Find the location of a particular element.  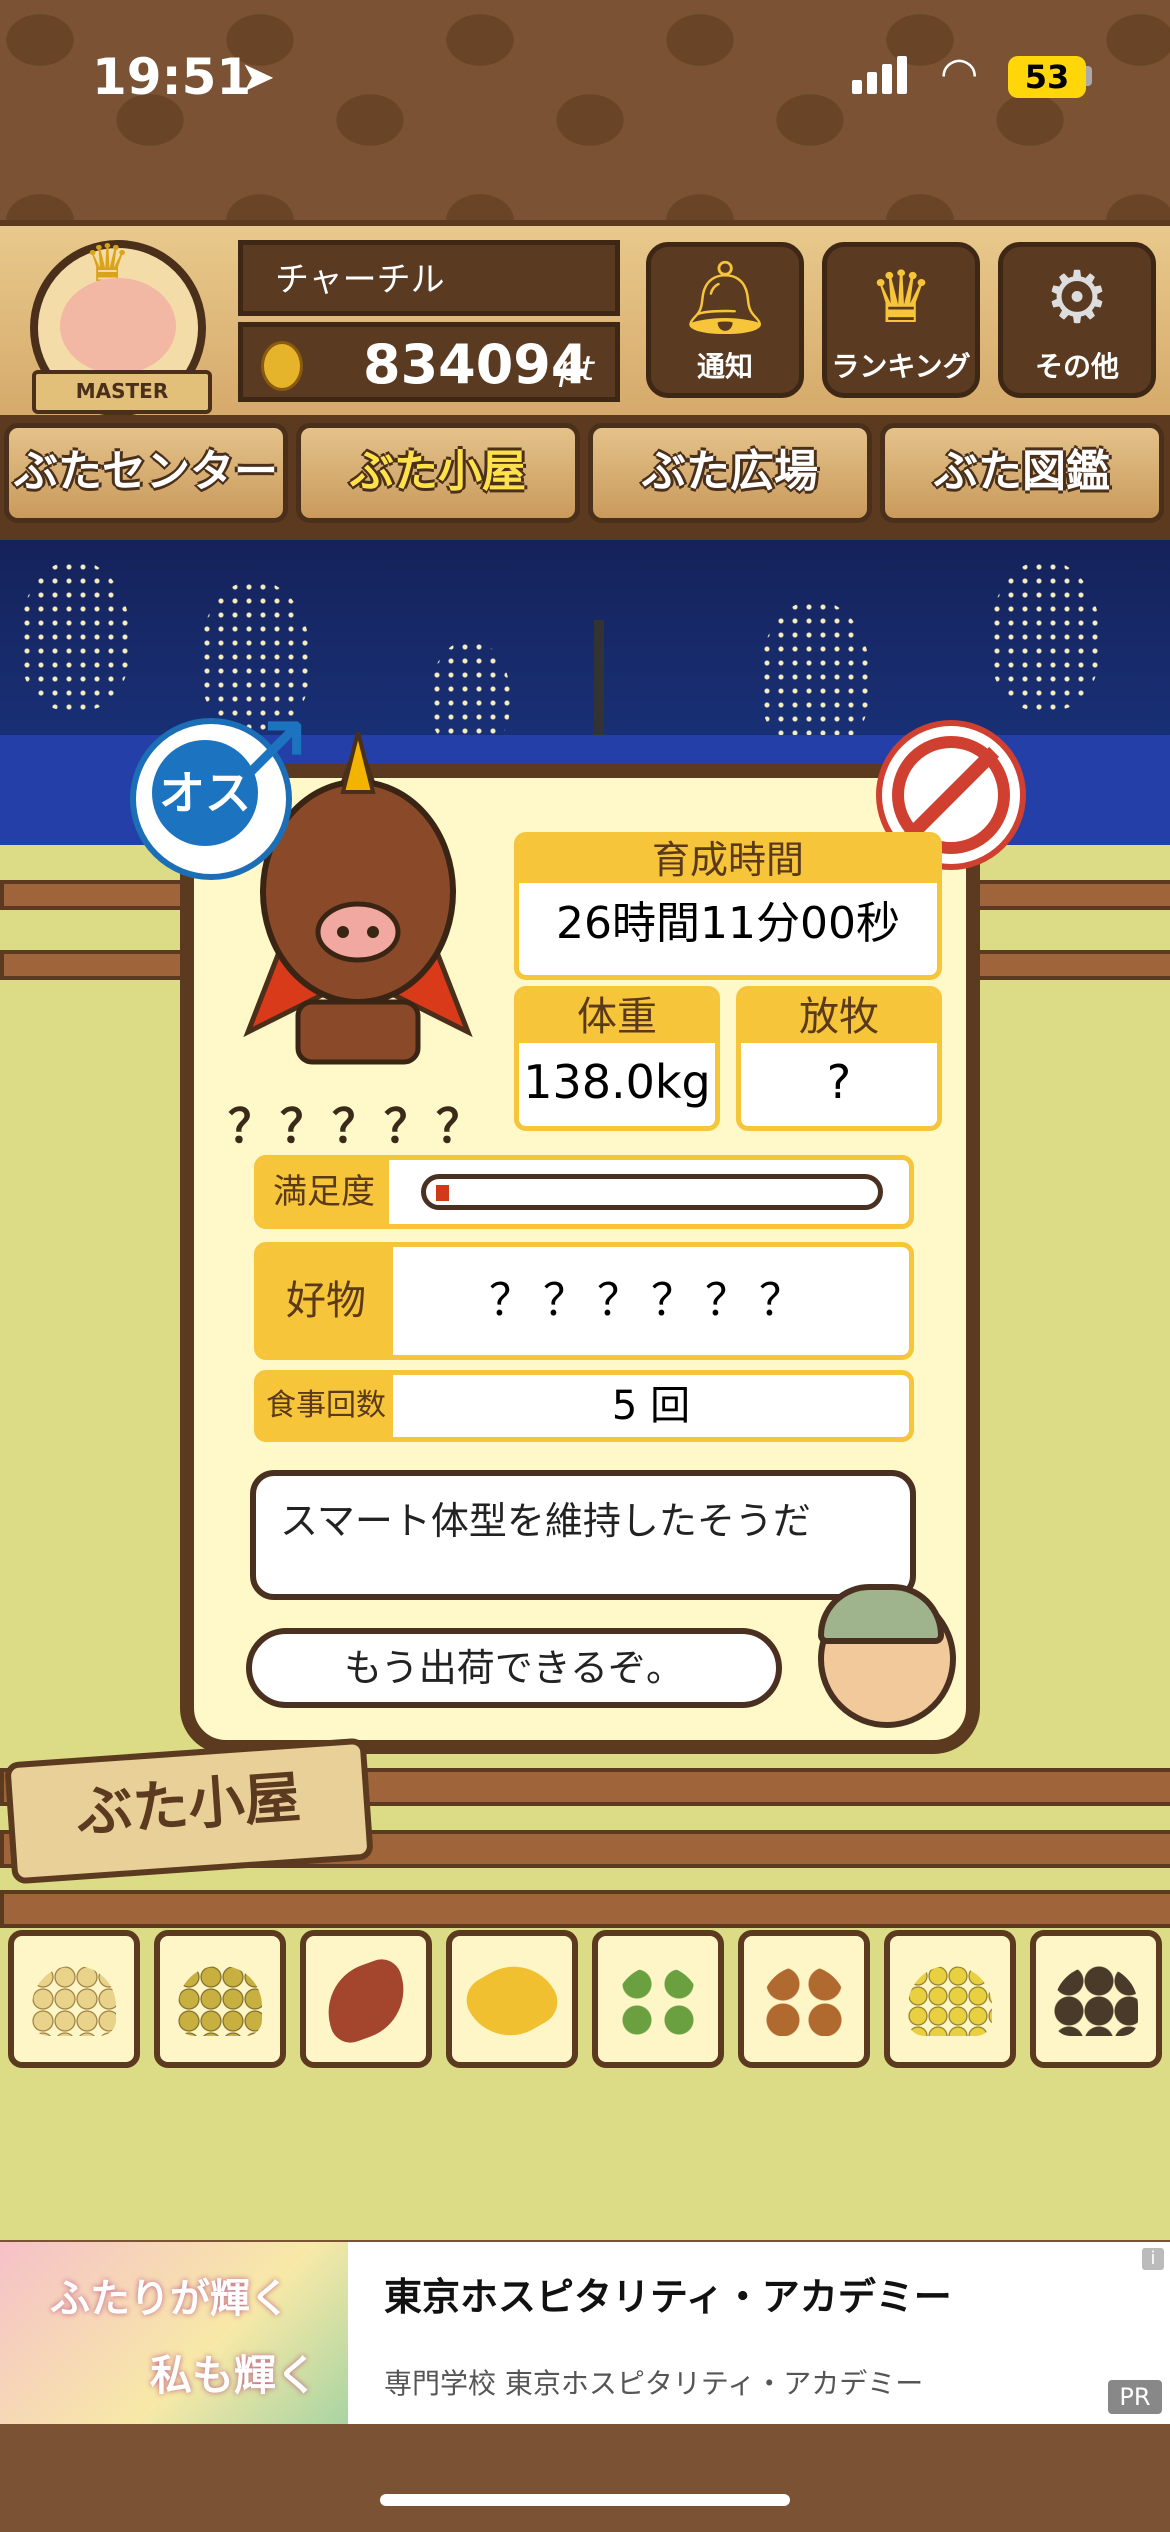

pig-name: ？？？？？ is located at coordinates (358, 1126).